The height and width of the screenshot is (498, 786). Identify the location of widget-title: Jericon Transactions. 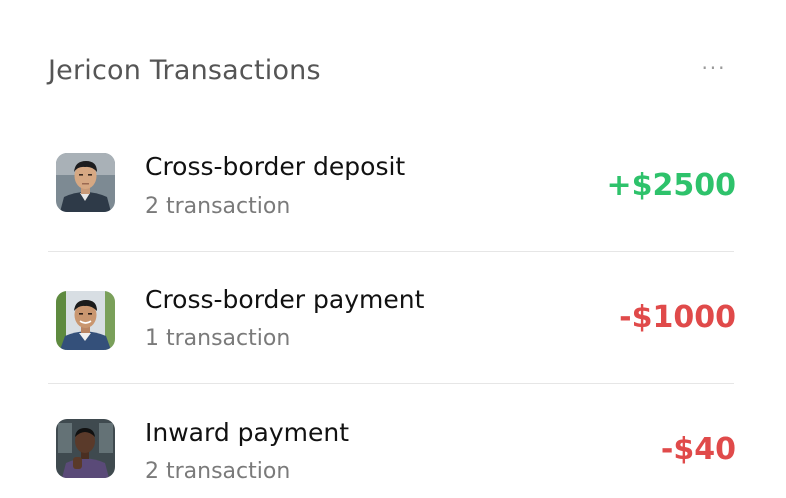
(184, 70).